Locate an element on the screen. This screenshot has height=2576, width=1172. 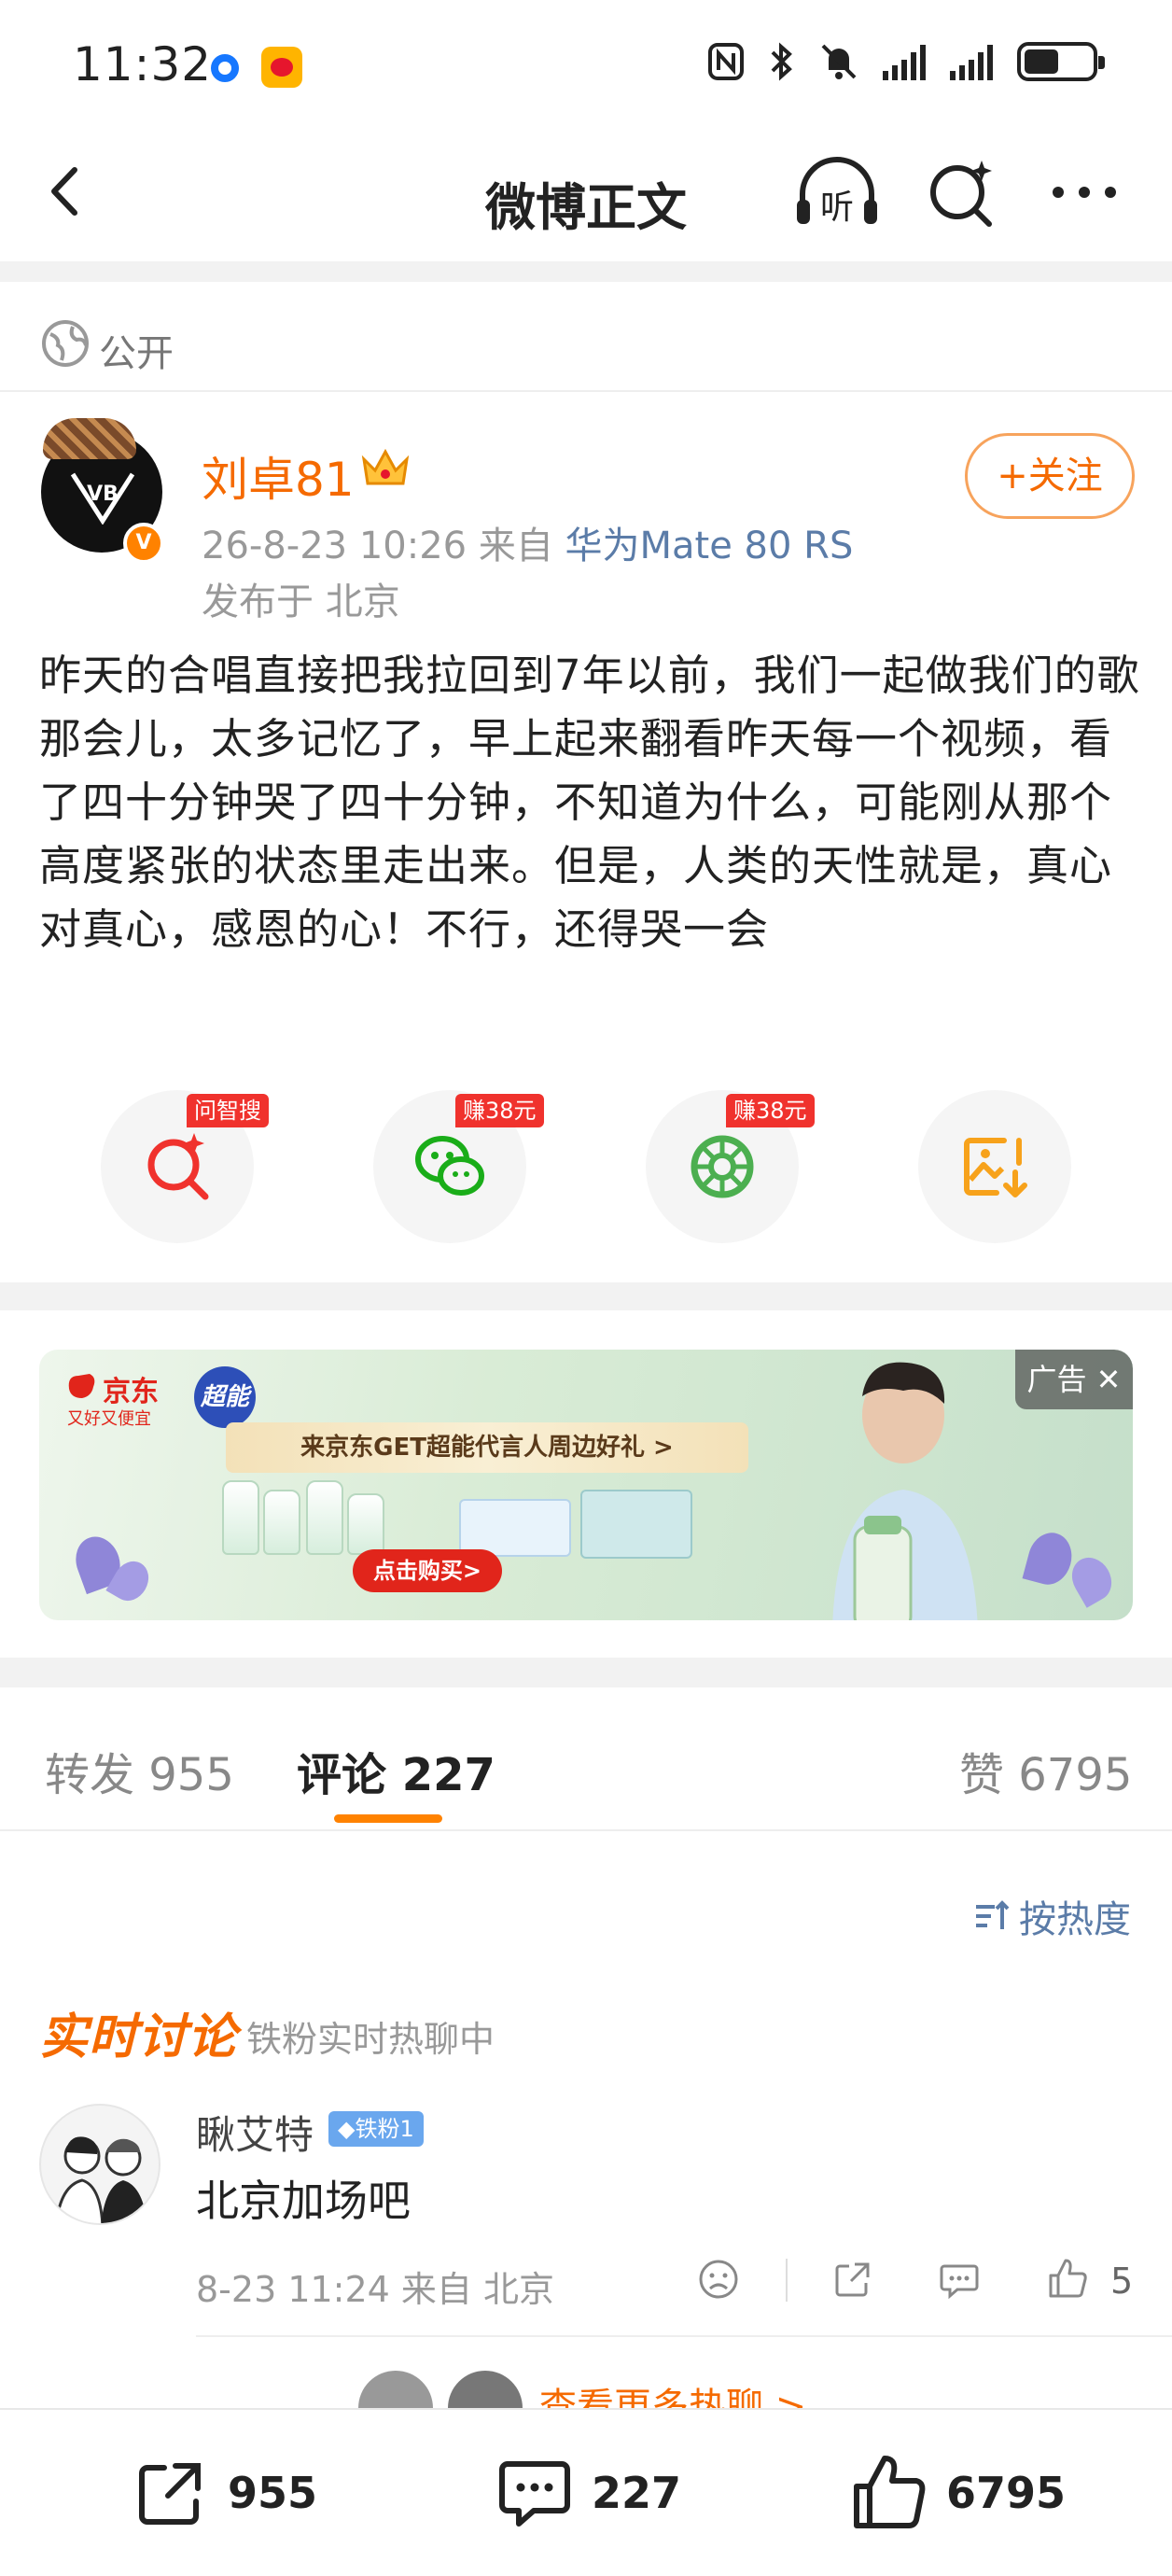
save-image-icon is located at coordinates (995, 1167).